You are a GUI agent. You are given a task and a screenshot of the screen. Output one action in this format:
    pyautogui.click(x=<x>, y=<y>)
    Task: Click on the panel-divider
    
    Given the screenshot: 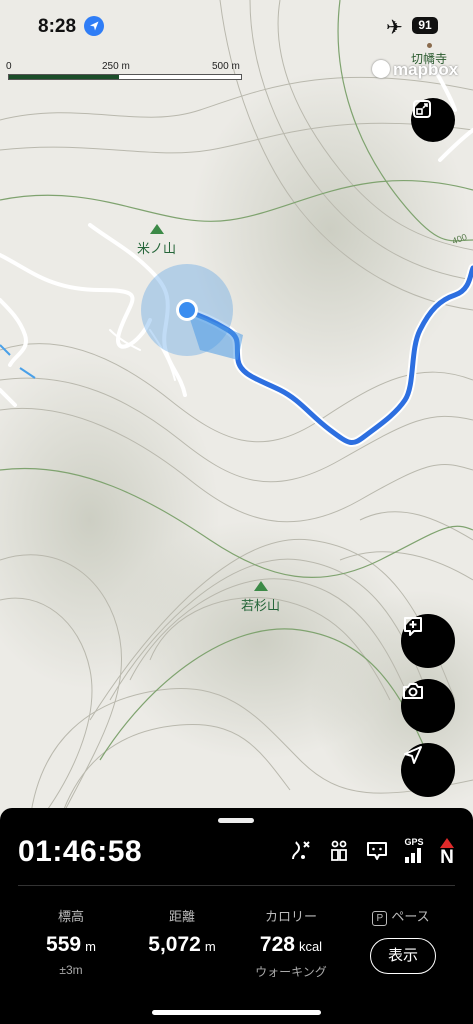 What is the action you would take?
    pyautogui.click(x=236, y=885)
    